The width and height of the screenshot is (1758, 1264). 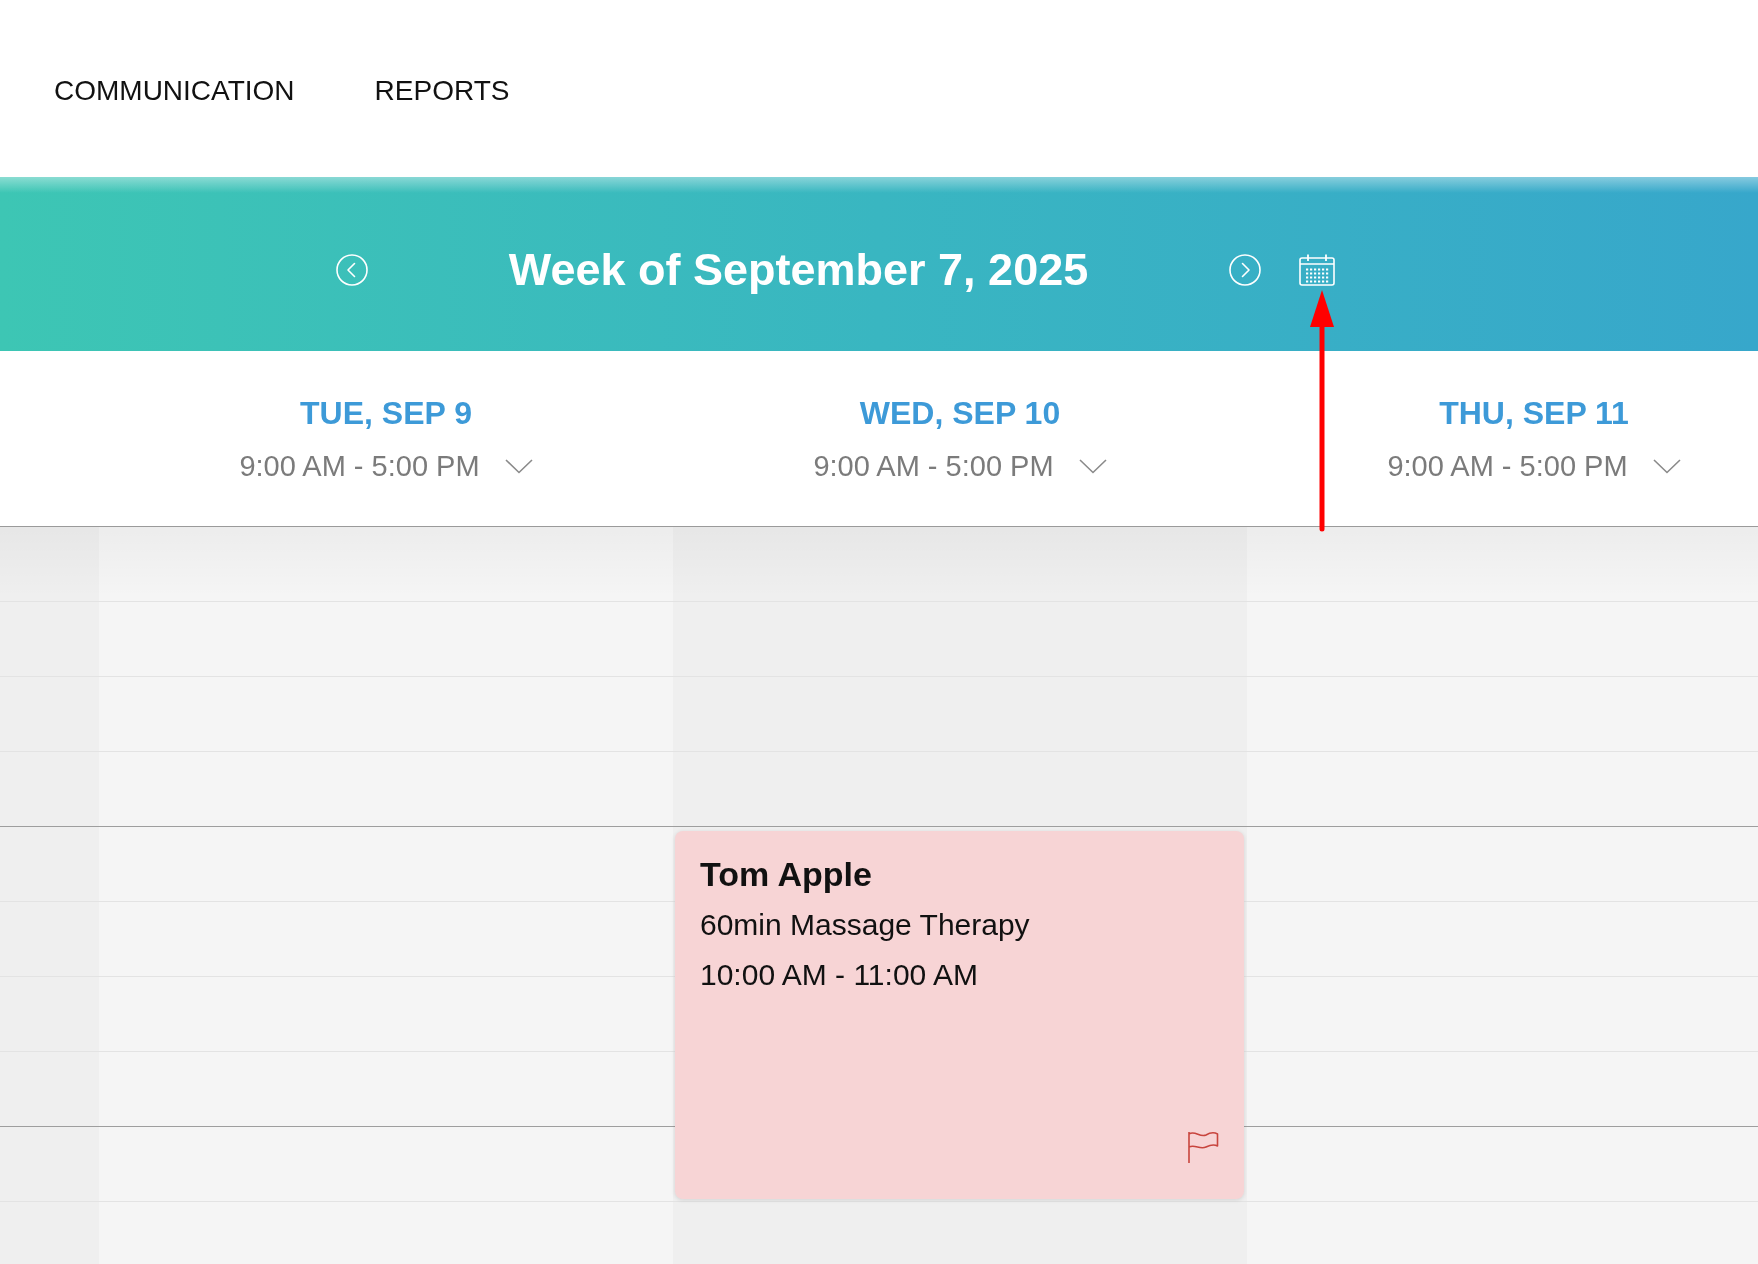 I want to click on appointment-time: 10:00 AM - 11:00 AM, so click(x=839, y=975).